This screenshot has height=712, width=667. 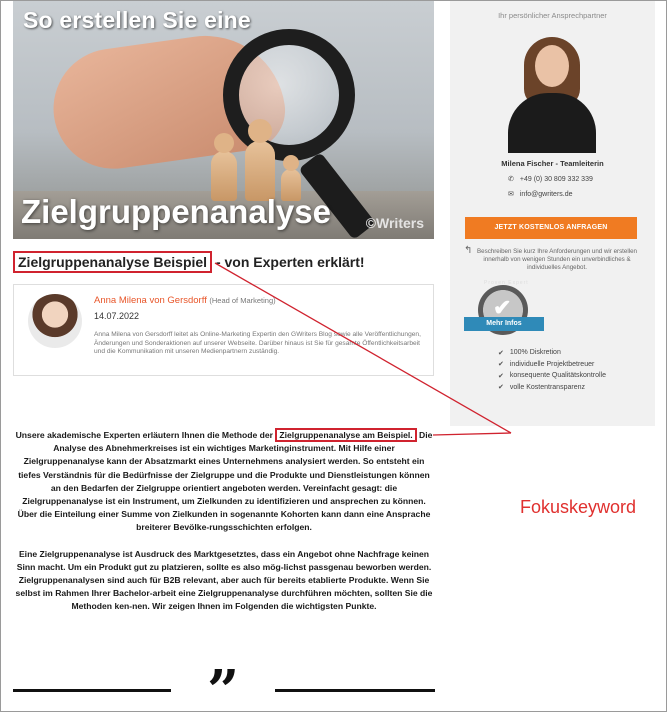 I want to click on divider-right, so click(x=355, y=690).